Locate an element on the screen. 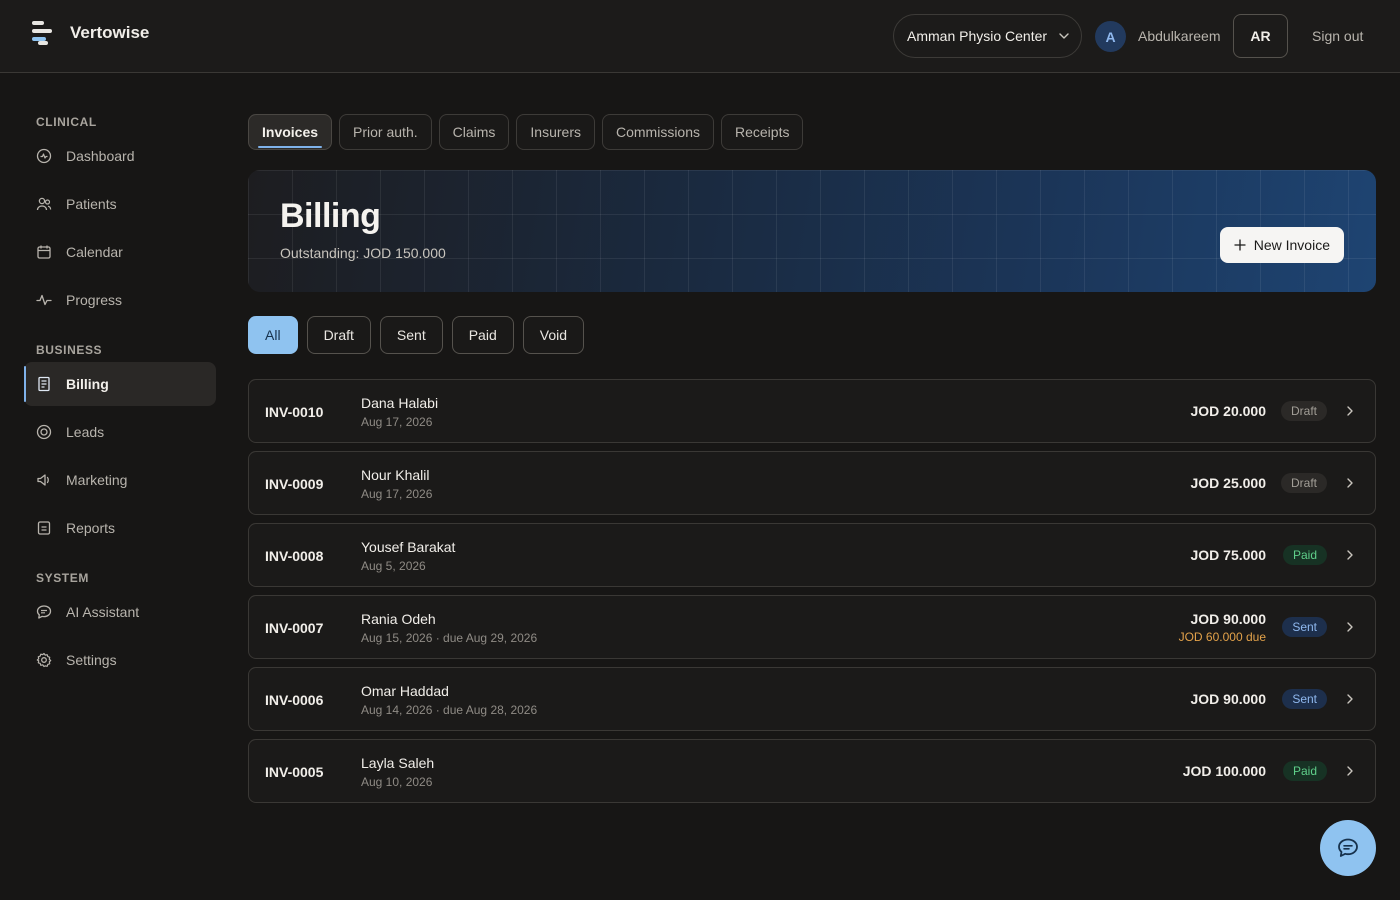 This screenshot has width=1400, height=900. patient-name: Dana Halabi is located at coordinates (400, 403).